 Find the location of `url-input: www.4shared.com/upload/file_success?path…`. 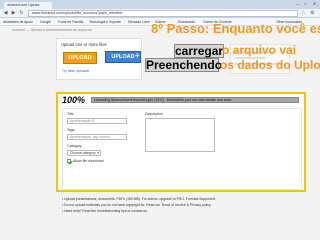

url-input: www.4shared.com/upload/file_success?path… is located at coordinates (163, 13).